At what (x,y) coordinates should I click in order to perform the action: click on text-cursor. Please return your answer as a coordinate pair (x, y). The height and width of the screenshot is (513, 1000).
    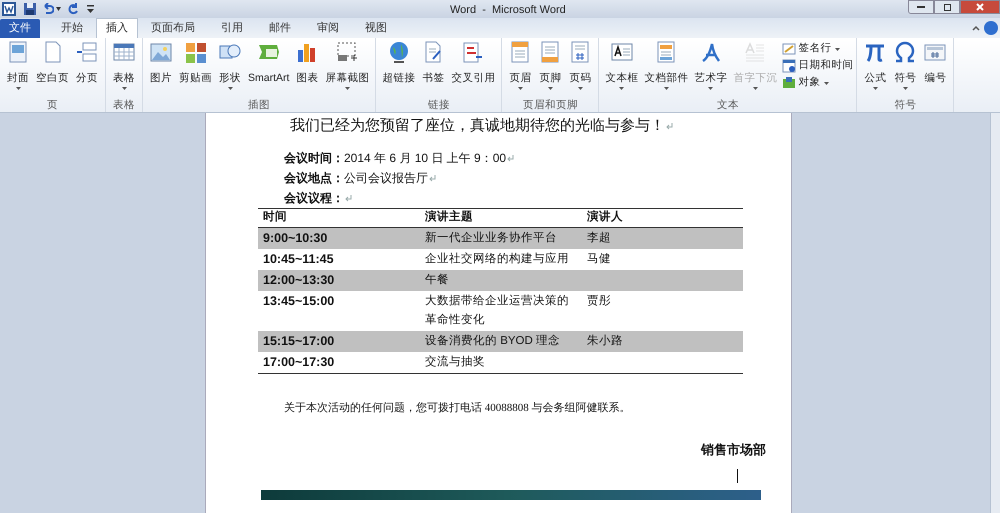
    Looking at the image, I should click on (737, 476).